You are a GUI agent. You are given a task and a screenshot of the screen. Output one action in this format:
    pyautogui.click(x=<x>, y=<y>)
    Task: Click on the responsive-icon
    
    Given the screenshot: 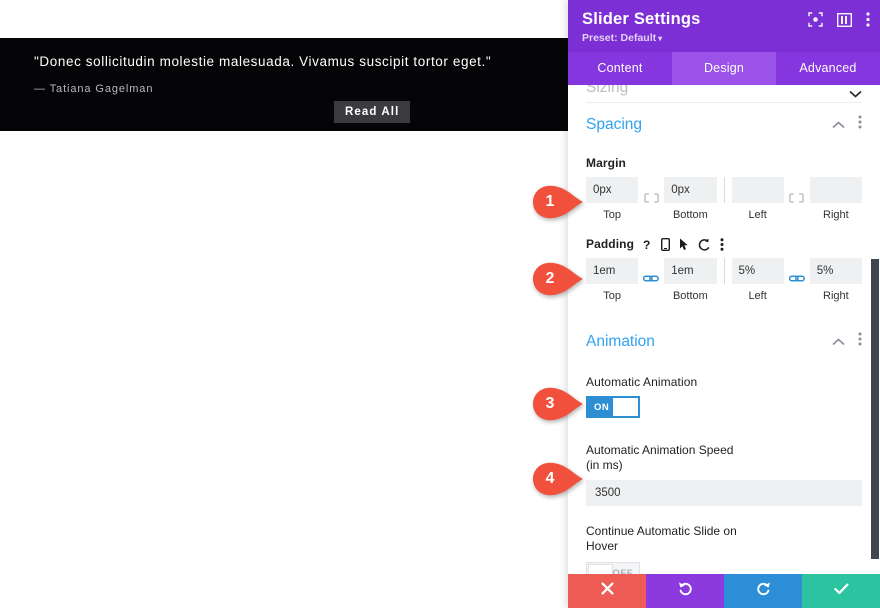 What is the action you would take?
    pyautogui.click(x=666, y=244)
    